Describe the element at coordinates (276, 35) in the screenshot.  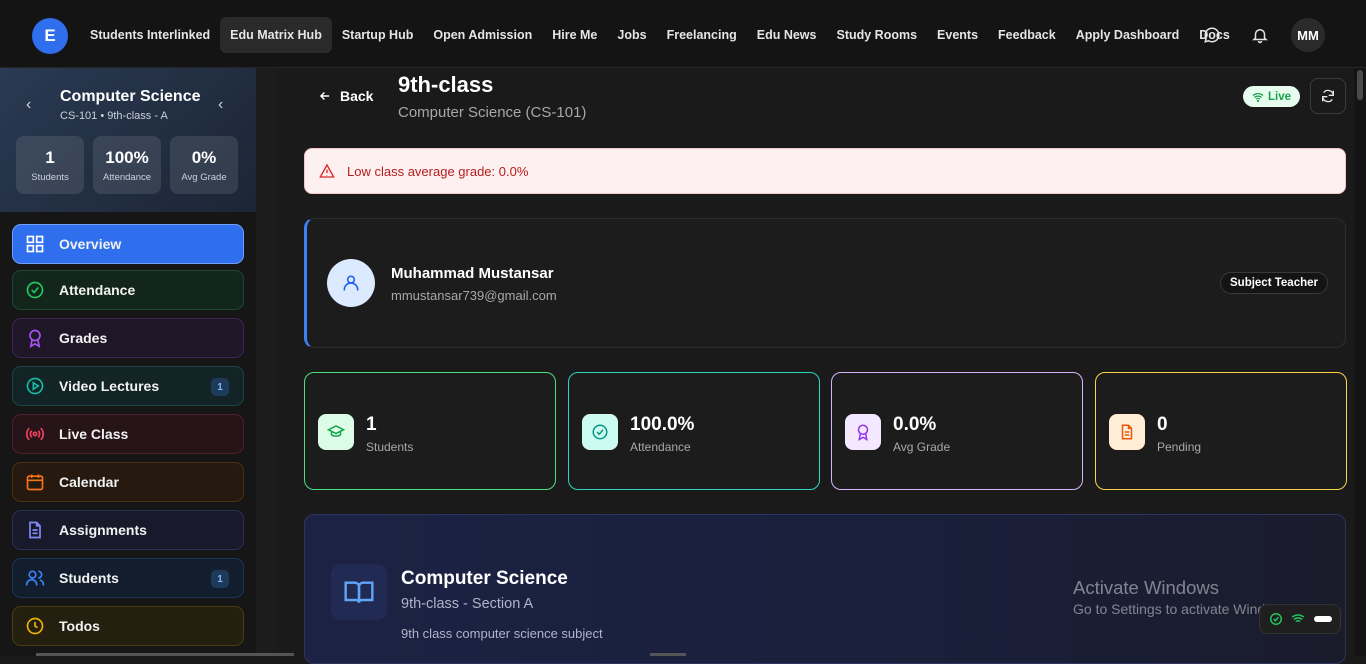
I see `nav-link-edu-matrix-hub: Edu Matrix Hub` at that location.